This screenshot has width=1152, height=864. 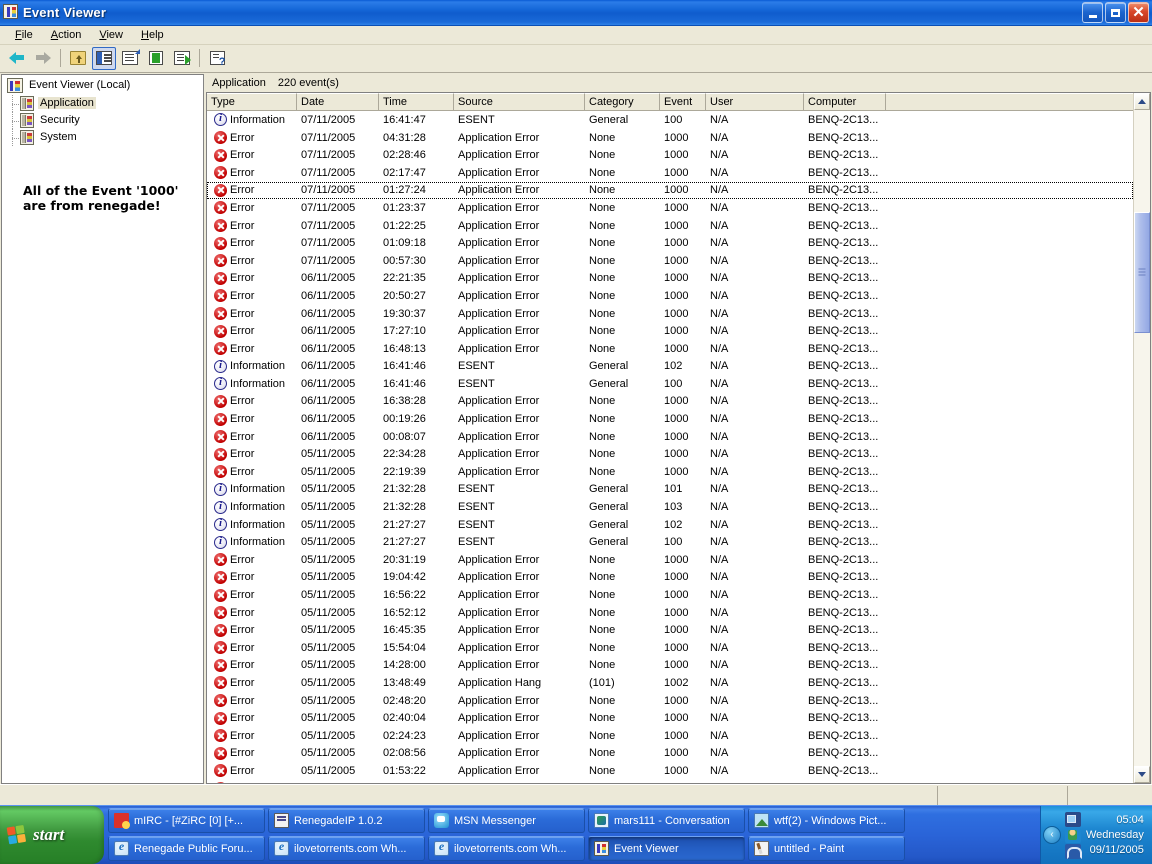 I want to click on network-icon, so click(x=1073, y=819).